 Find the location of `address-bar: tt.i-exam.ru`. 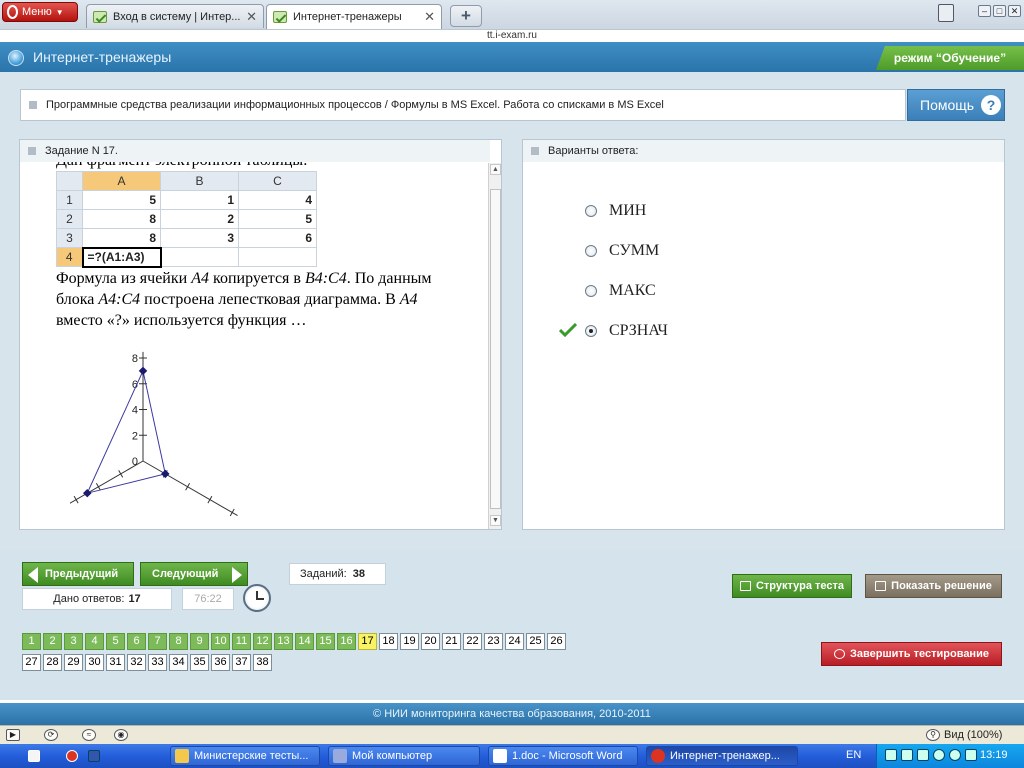

address-bar: tt.i-exam.ru is located at coordinates (512, 35).